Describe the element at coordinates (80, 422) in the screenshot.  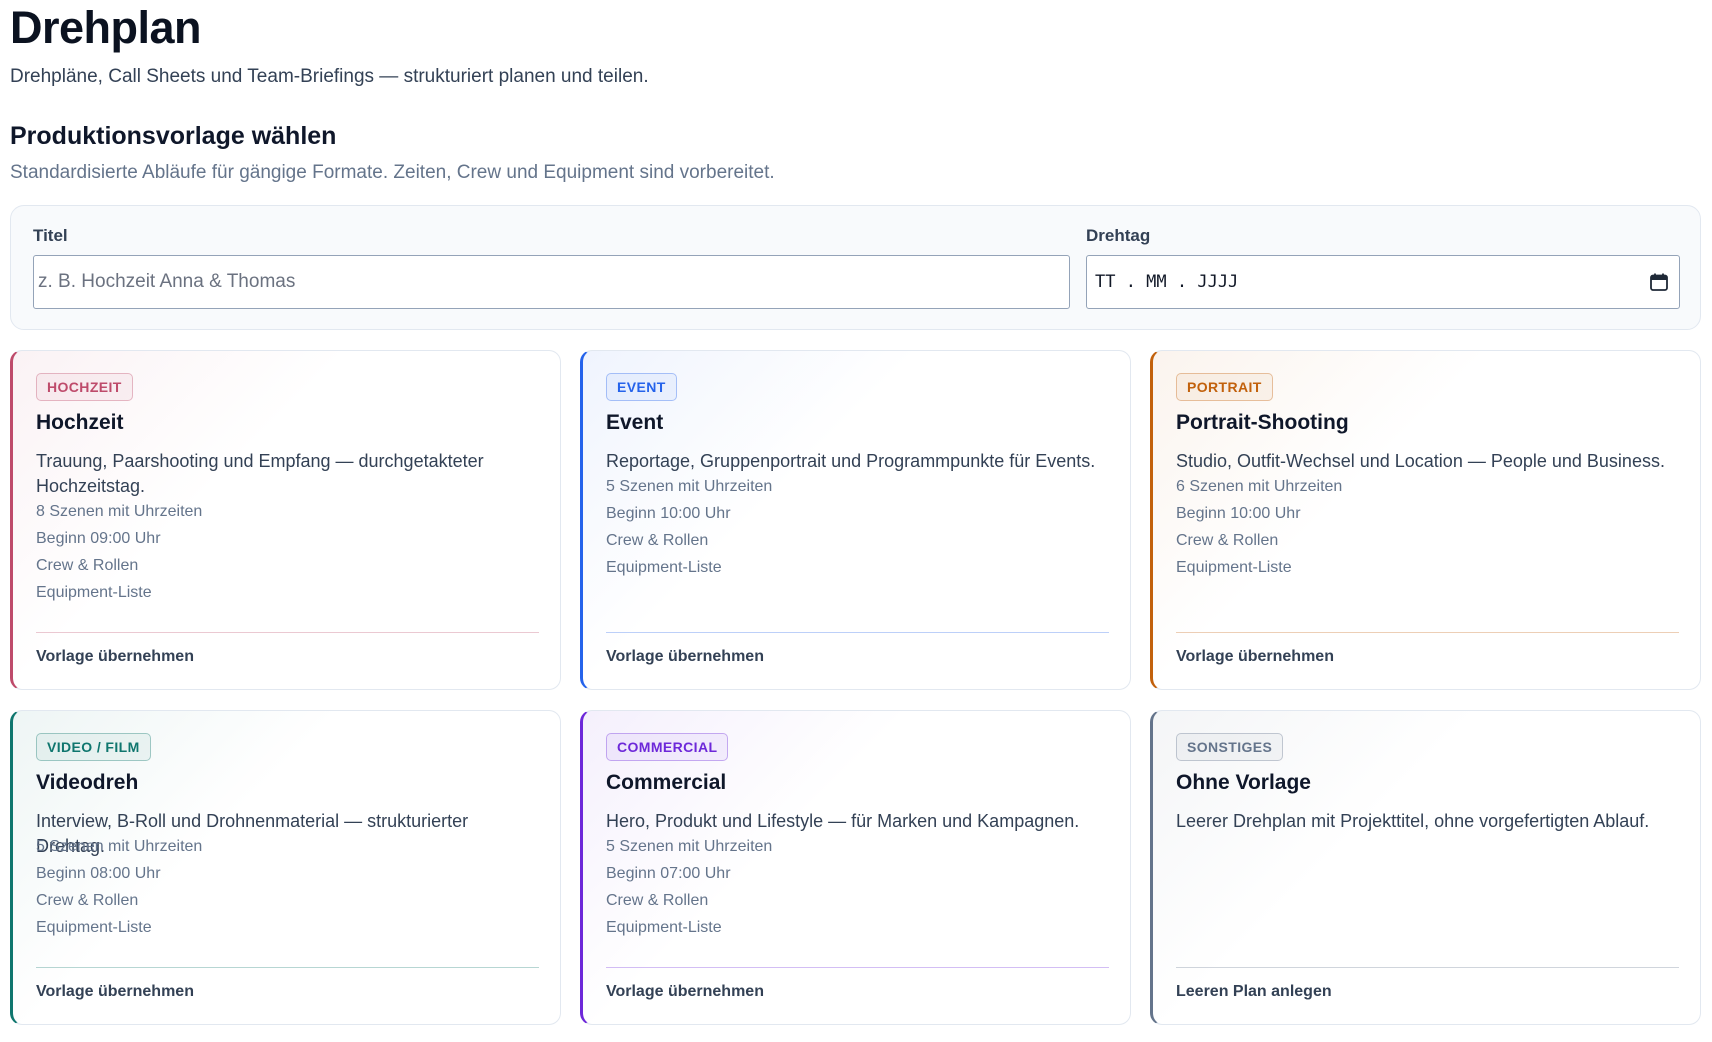
I see `template-name: Hochzeit` at that location.